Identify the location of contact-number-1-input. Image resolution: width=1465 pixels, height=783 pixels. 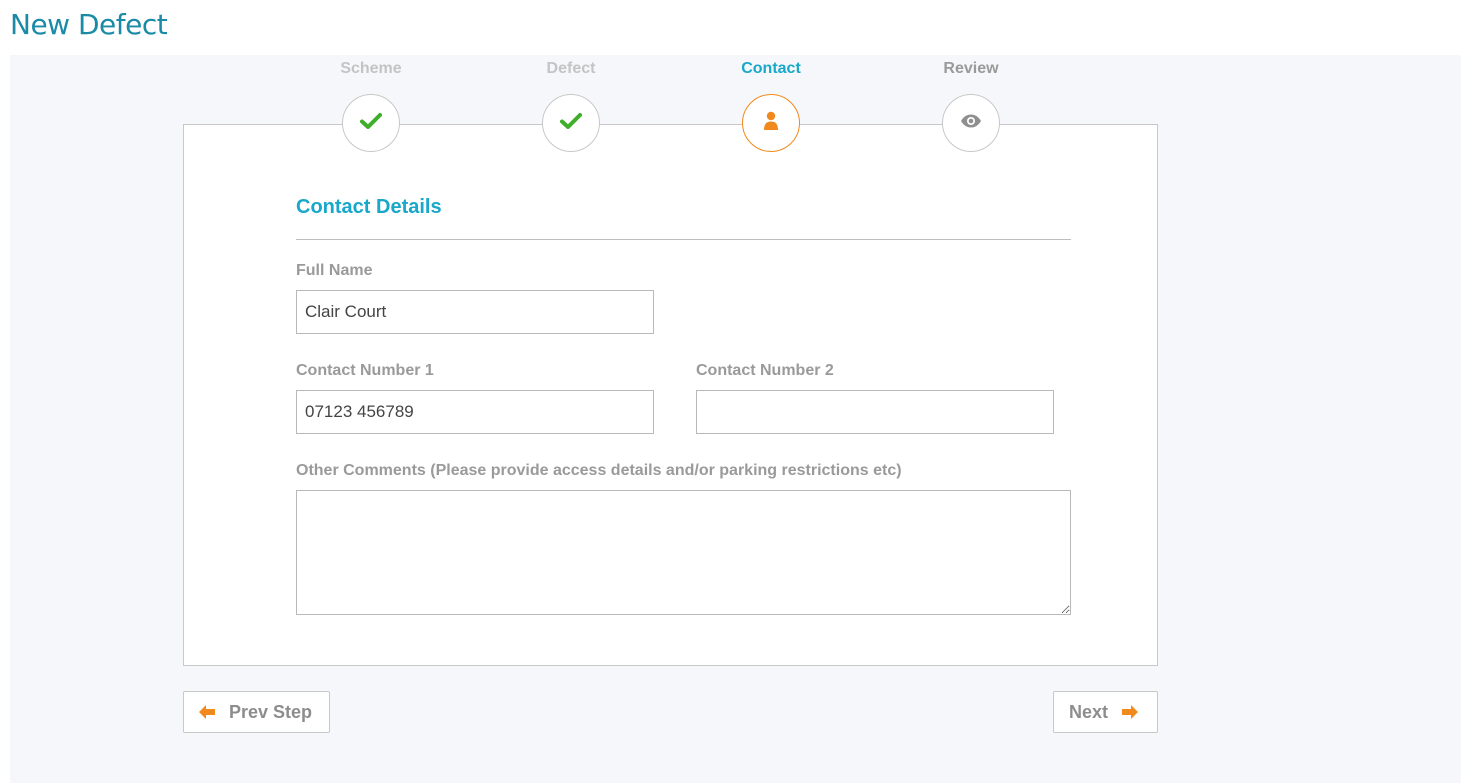
(475, 412).